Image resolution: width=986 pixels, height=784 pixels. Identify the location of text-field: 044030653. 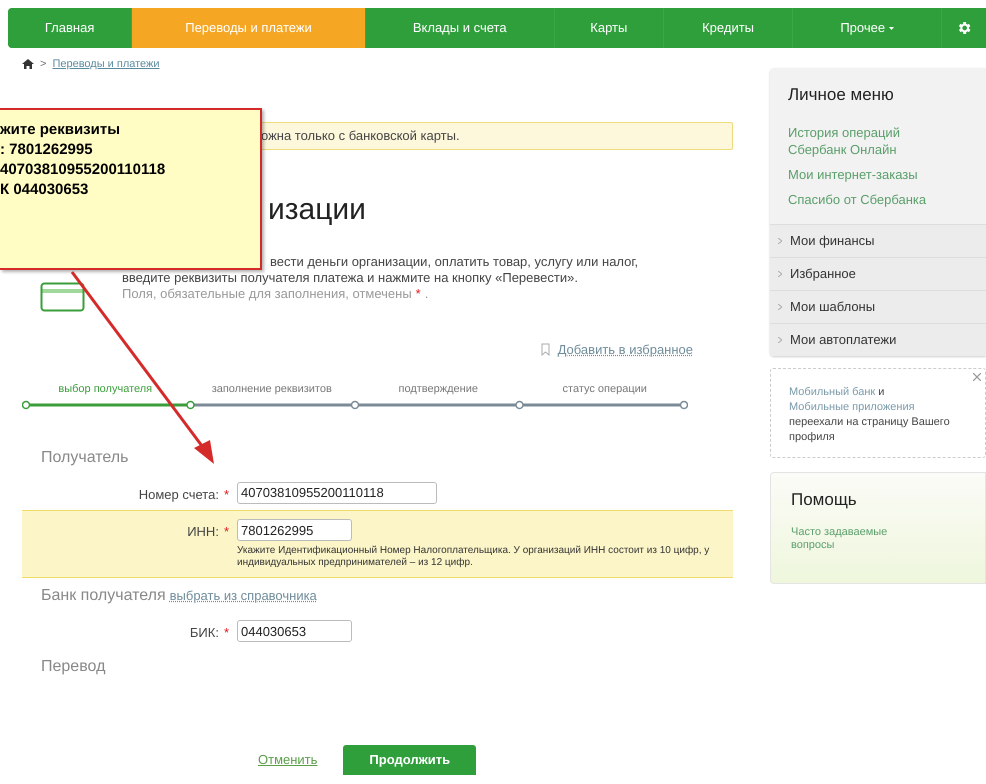
(294, 631).